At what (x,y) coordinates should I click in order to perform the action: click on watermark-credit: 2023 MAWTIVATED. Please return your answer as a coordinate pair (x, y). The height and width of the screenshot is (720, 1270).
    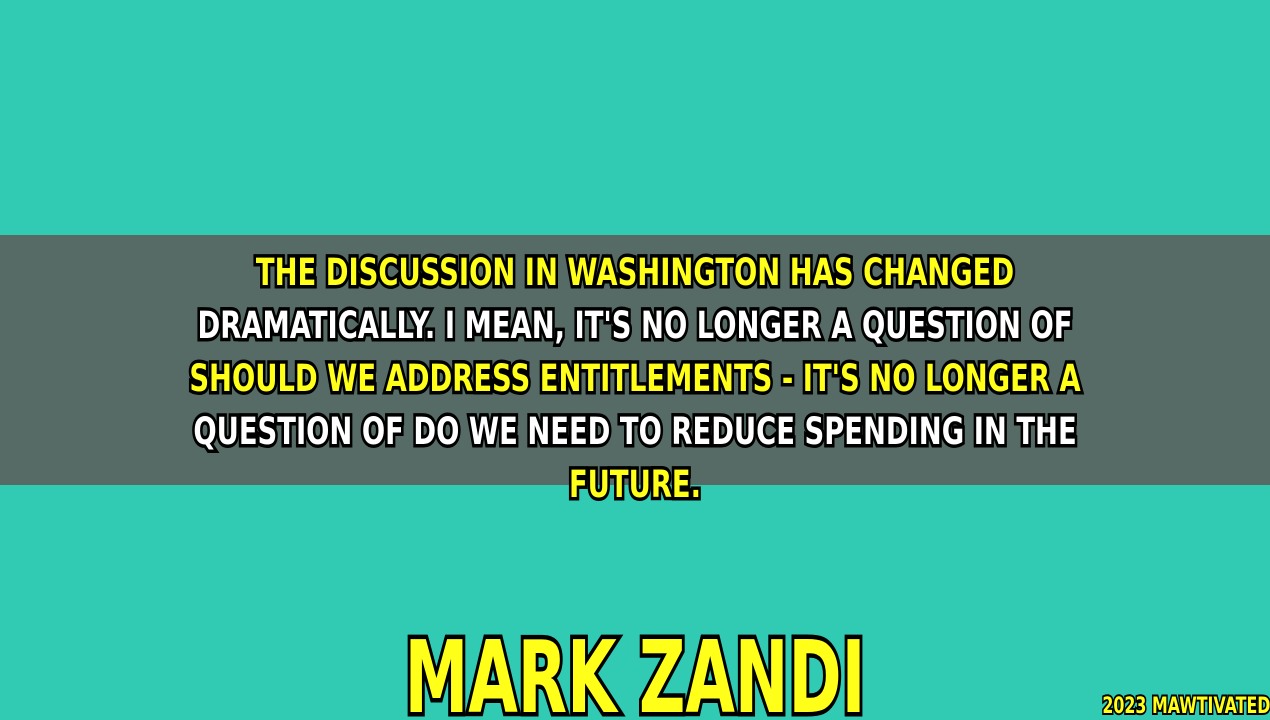
    Looking at the image, I should click on (1185, 706).